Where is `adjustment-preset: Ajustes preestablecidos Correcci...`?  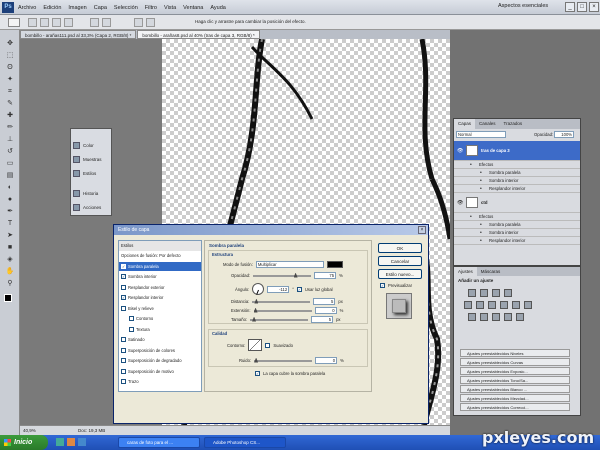
adjustment-preset: Ajustes preestablecidos Correcci... is located at coordinates (515, 407).